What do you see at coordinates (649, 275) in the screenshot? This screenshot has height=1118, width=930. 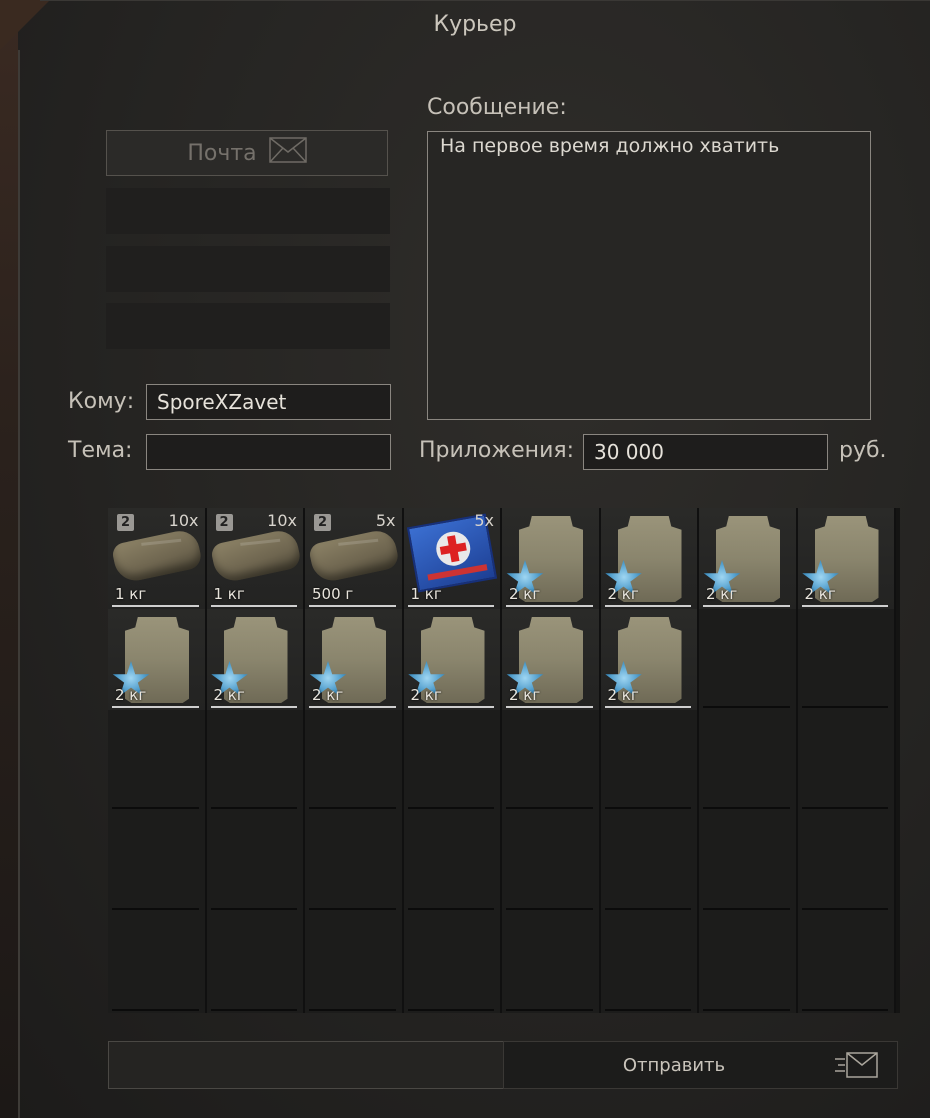 I see `message-textarea: На первое время должно хватить` at bounding box center [649, 275].